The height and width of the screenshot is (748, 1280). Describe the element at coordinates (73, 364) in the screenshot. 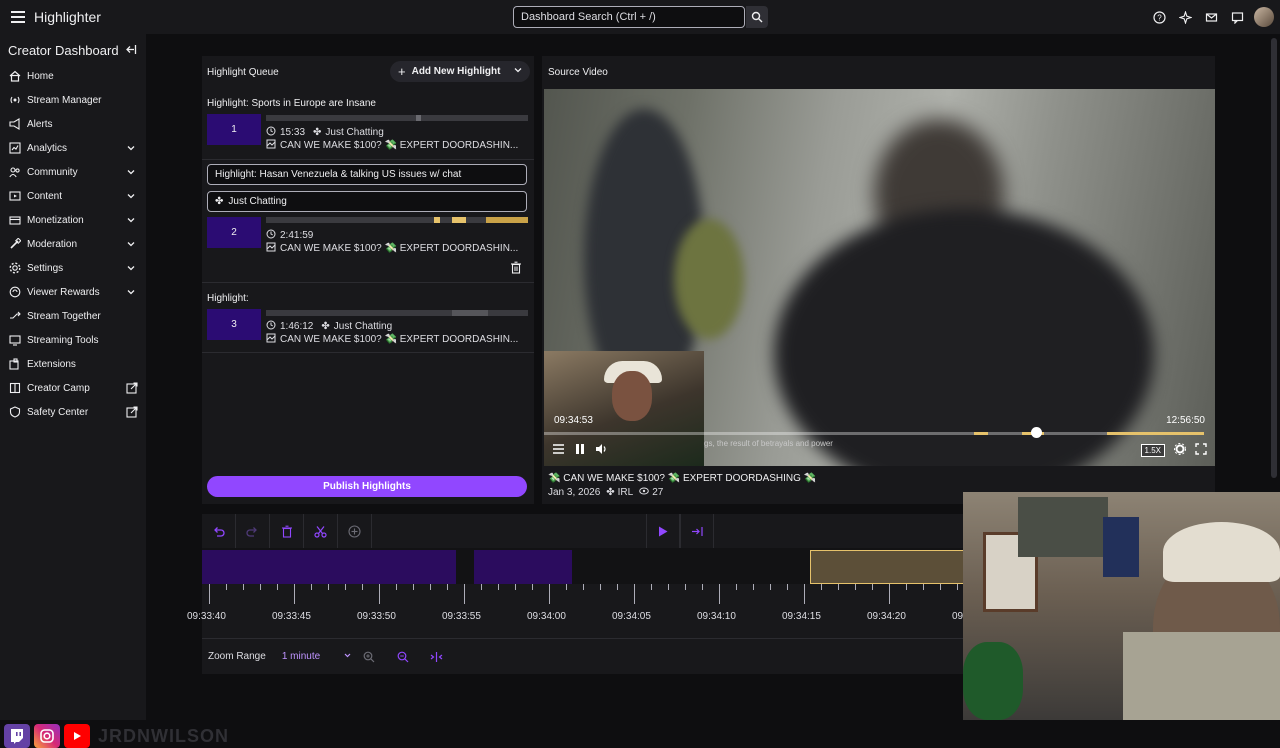

I see `sidebar-item-extensions: Extensions` at that location.